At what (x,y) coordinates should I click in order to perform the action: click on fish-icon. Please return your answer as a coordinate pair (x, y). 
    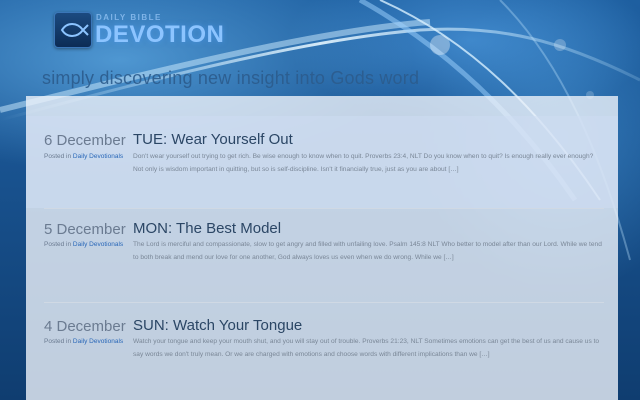
    Looking at the image, I should click on (73, 30).